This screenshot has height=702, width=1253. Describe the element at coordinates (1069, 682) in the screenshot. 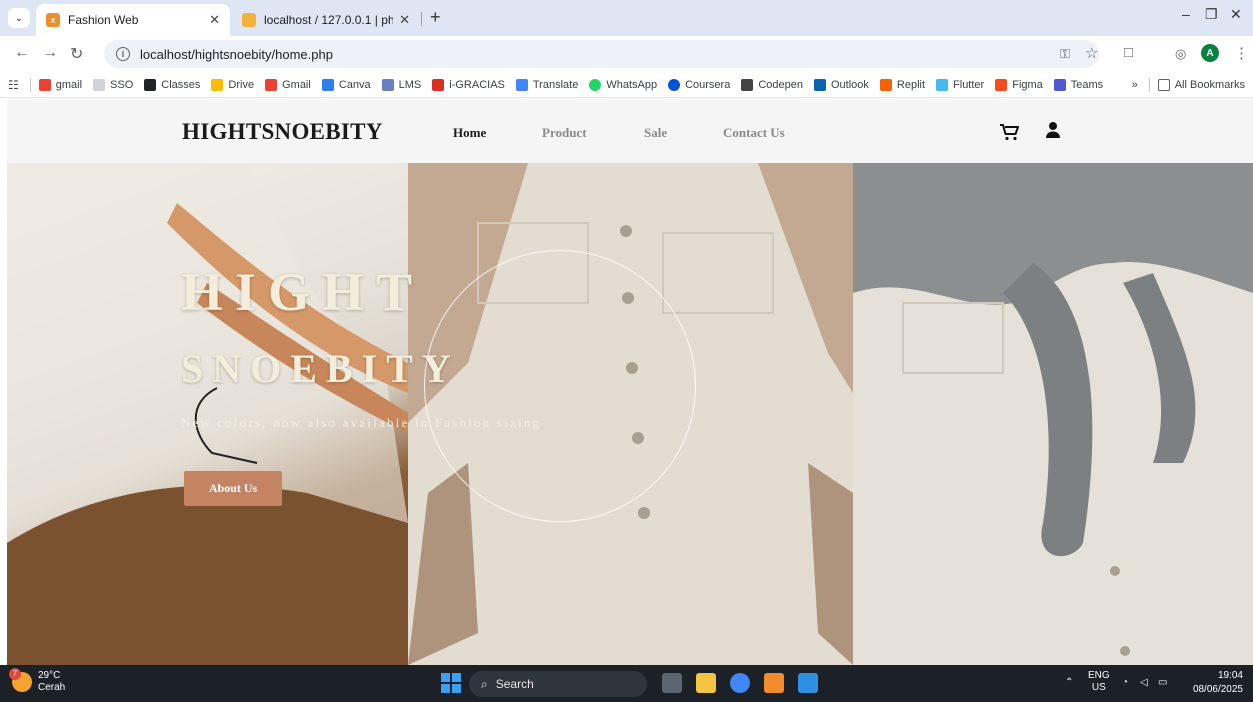

I see `show-hidden-icons: ⌃` at that location.